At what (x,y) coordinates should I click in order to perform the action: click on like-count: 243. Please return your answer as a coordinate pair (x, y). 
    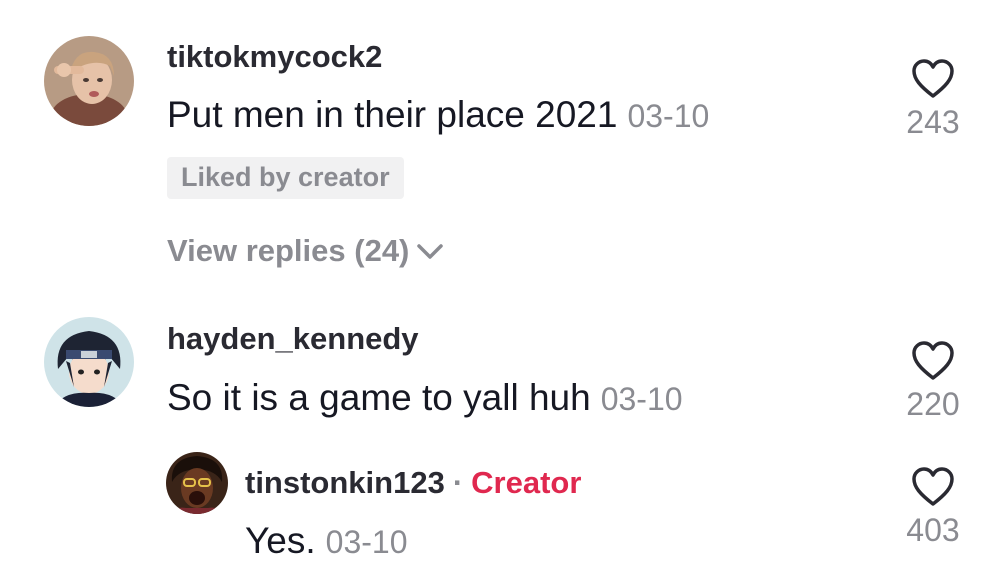
    Looking at the image, I should click on (933, 122).